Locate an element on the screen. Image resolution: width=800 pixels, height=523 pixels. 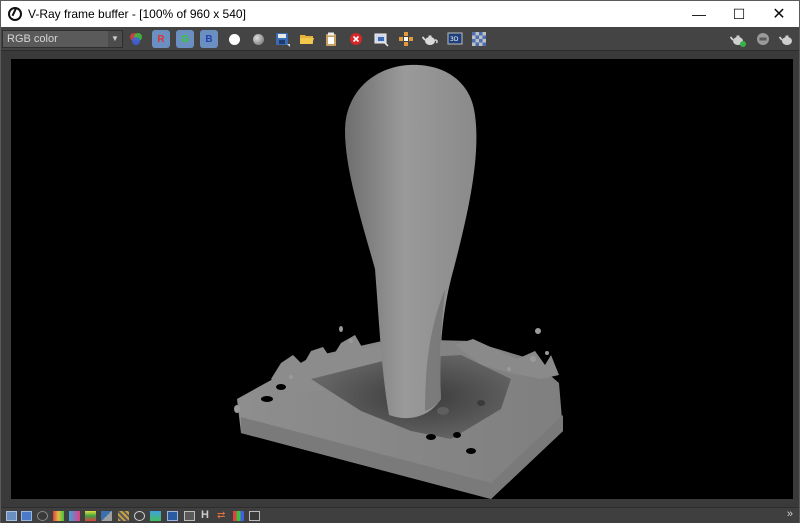
blue-channel-toggle: B is located at coordinates (209, 39).